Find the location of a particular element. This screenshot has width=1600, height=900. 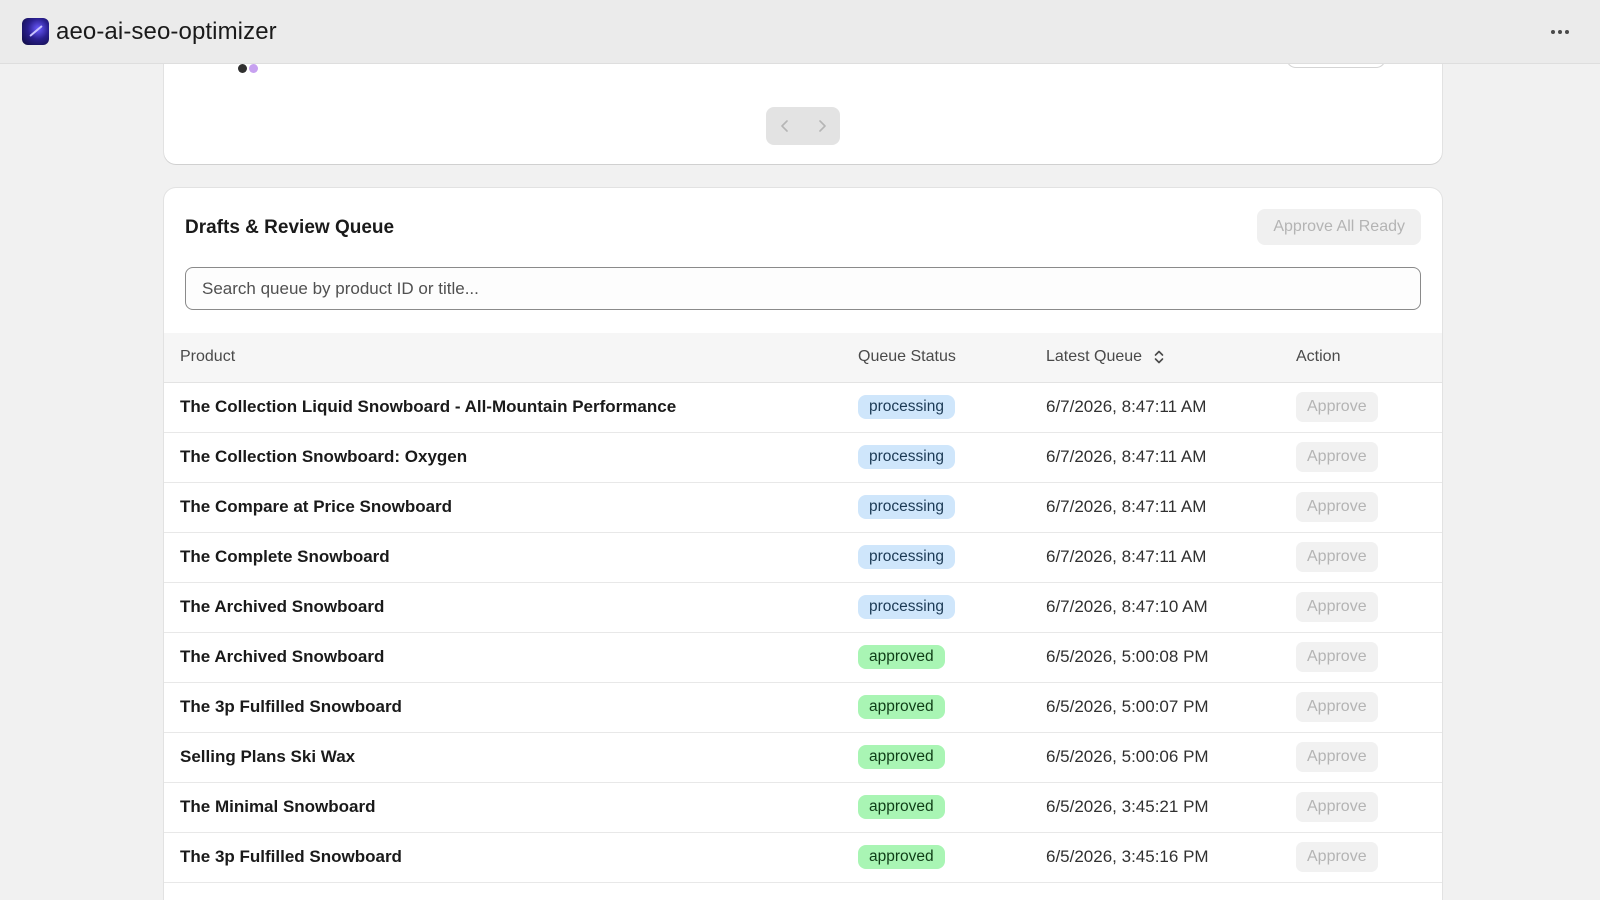

sort-updown-icon is located at coordinates (1159, 357).